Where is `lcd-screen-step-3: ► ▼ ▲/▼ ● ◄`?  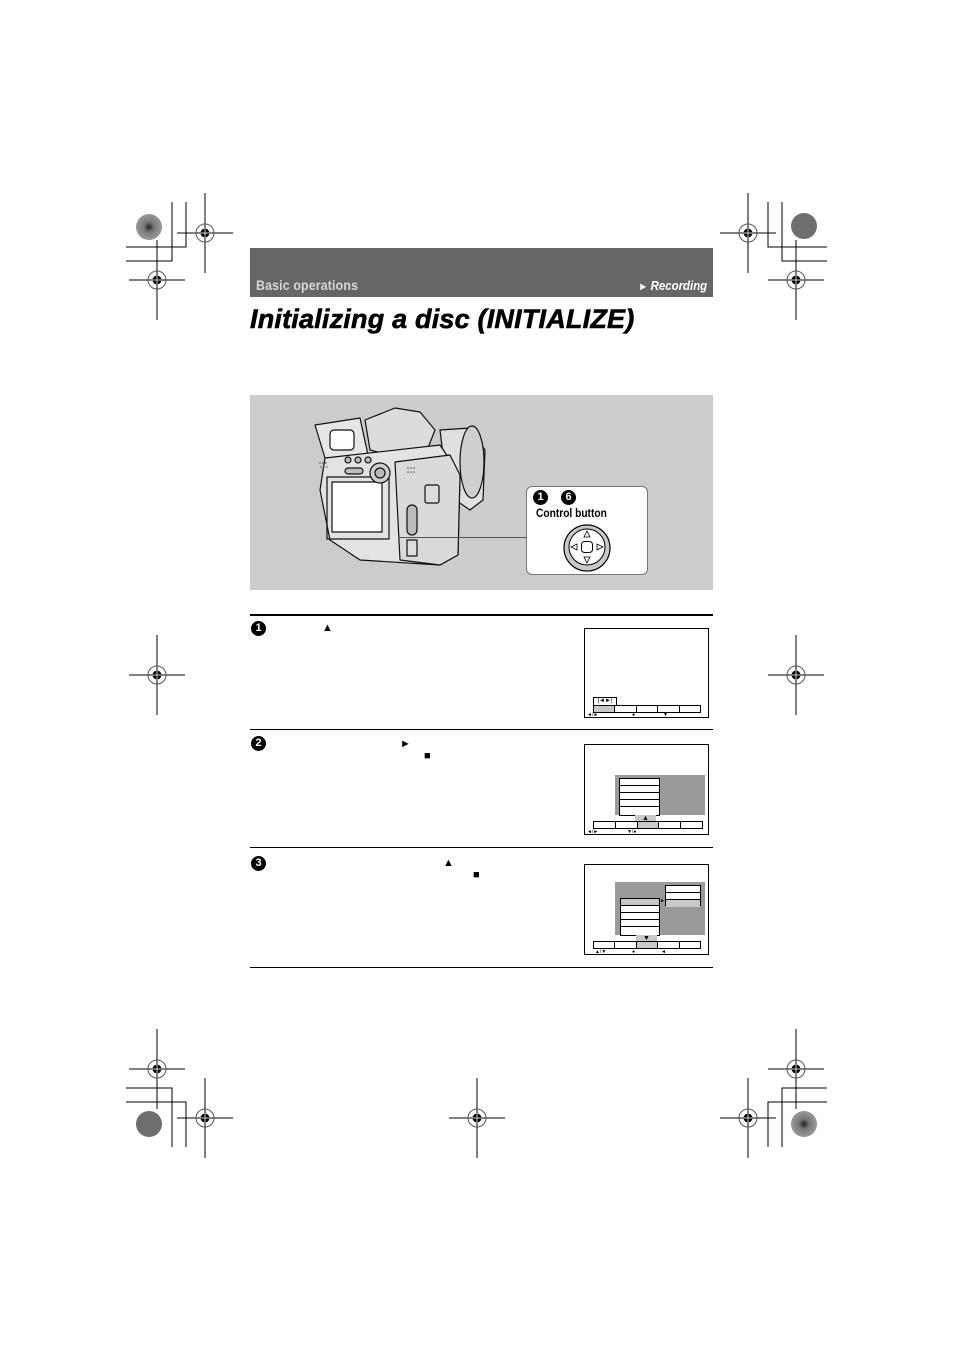
lcd-screen-step-3: ► ▼ ▲/▼ ● ◄ is located at coordinates (646, 909).